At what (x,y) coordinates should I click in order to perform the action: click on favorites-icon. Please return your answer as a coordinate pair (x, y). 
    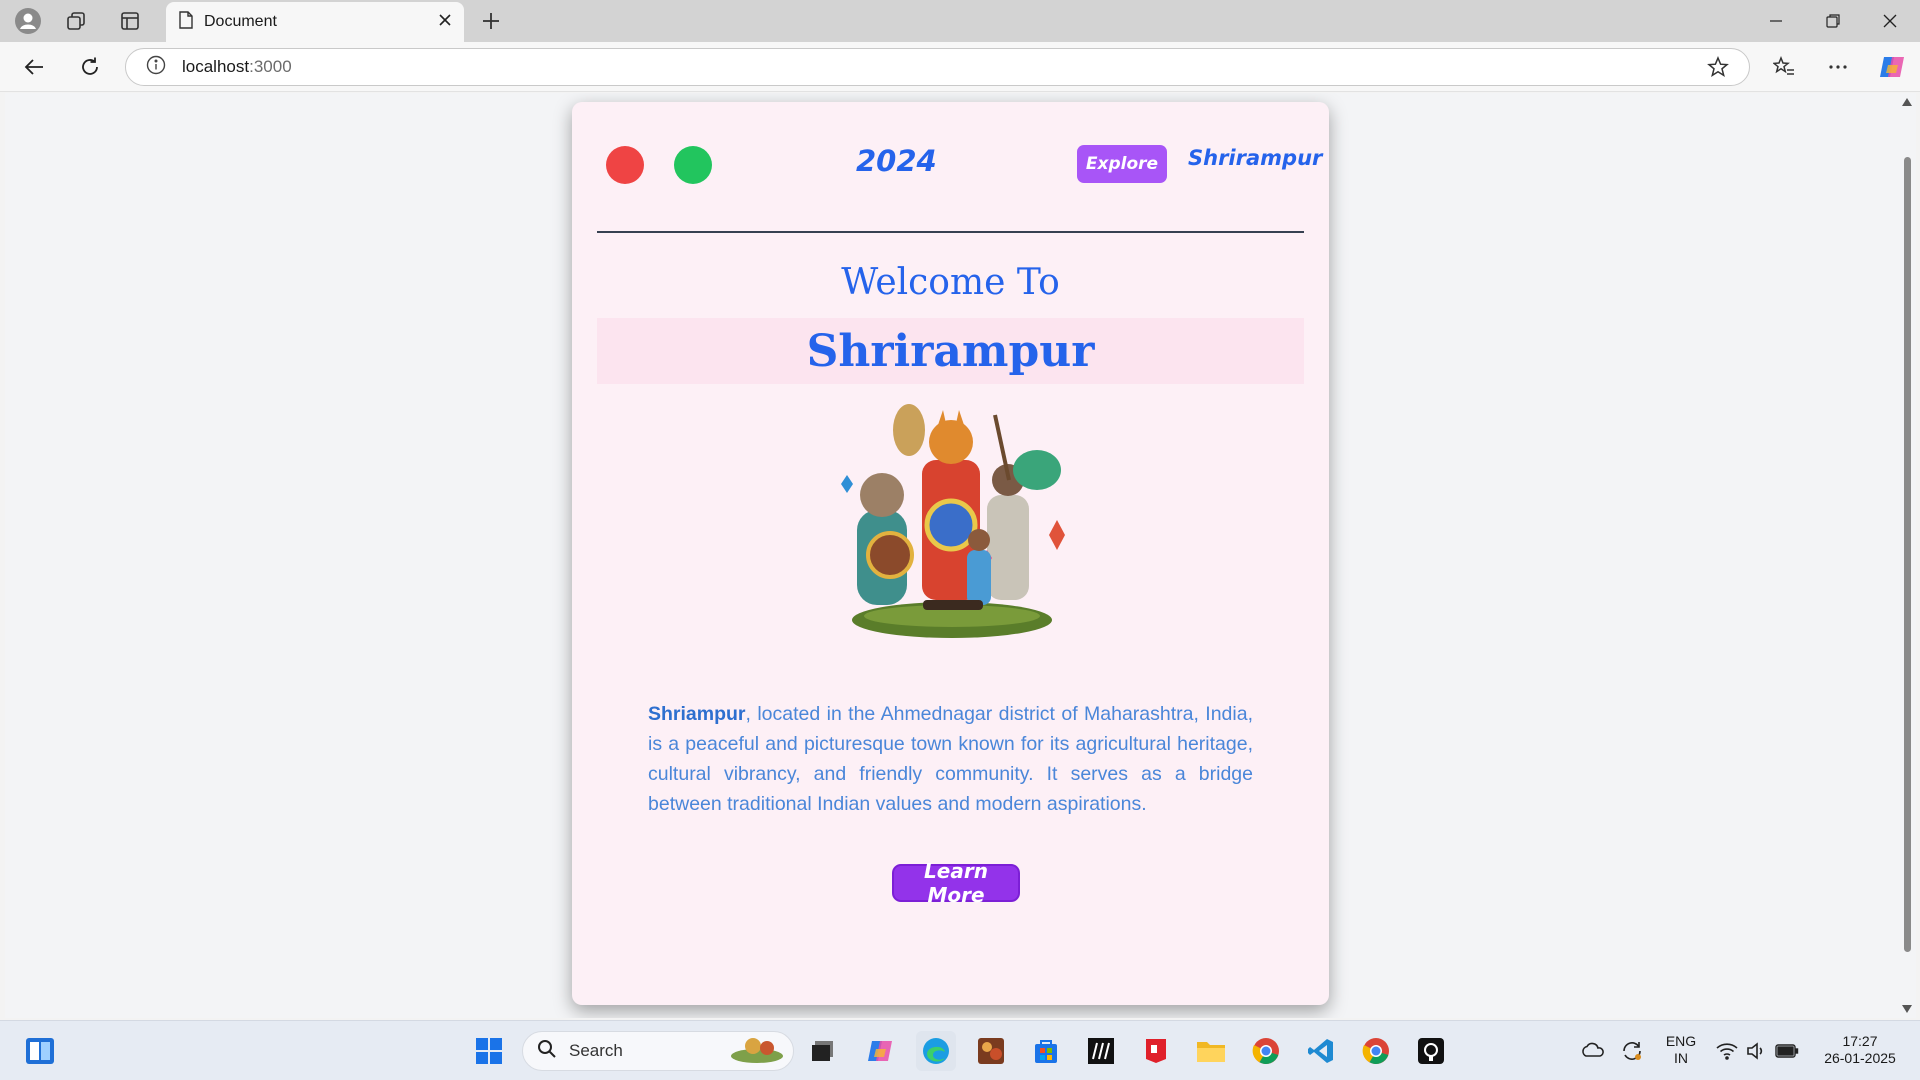
    Looking at the image, I should click on (1784, 67).